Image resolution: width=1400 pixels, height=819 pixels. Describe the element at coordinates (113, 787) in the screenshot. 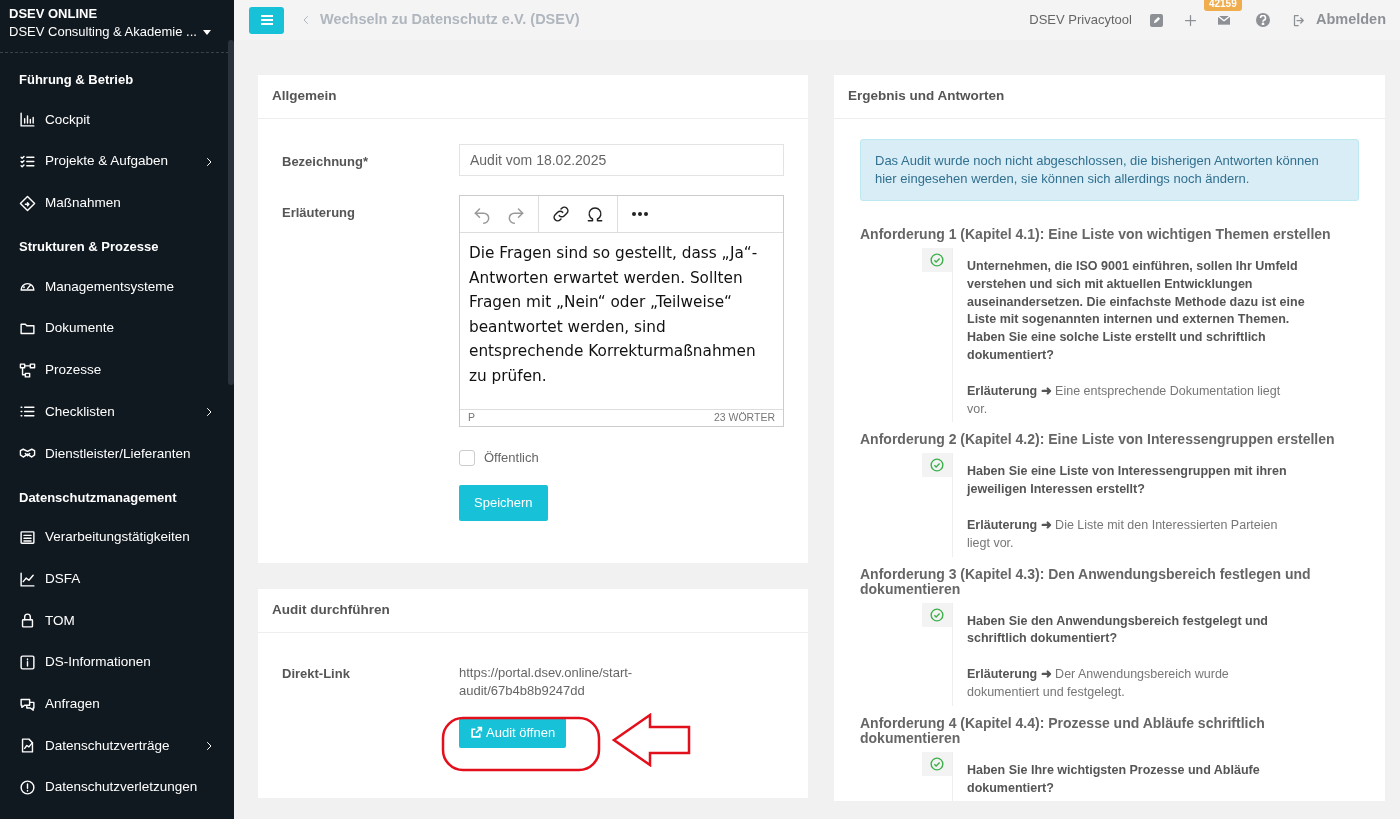

I see `sidebar-item: Datenschutzverletzungen` at that location.